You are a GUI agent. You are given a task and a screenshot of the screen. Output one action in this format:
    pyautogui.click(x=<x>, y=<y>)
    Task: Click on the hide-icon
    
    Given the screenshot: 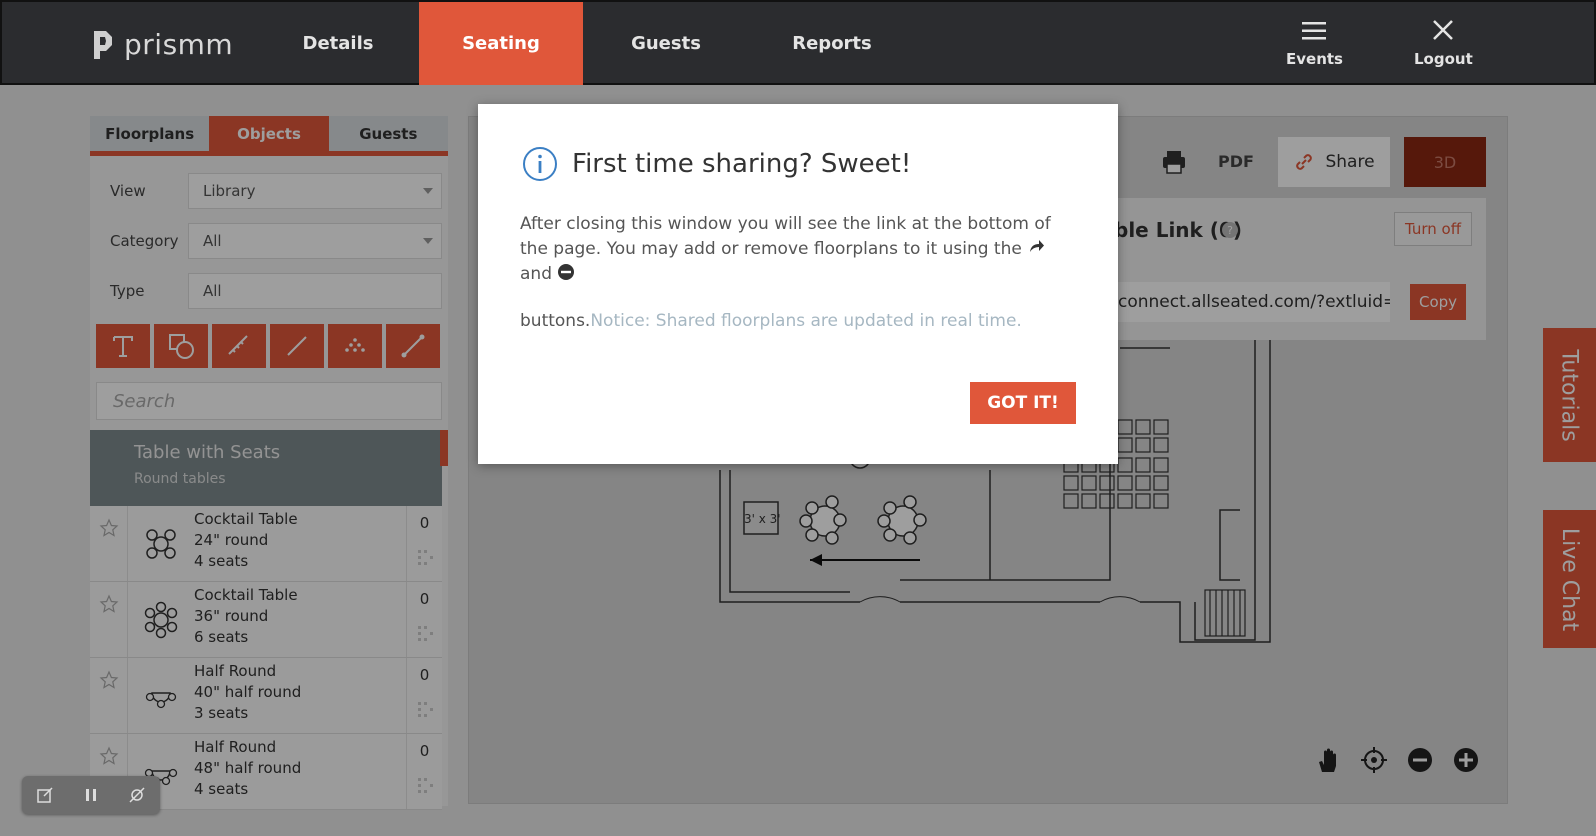 What is the action you would take?
    pyautogui.click(x=137, y=795)
    